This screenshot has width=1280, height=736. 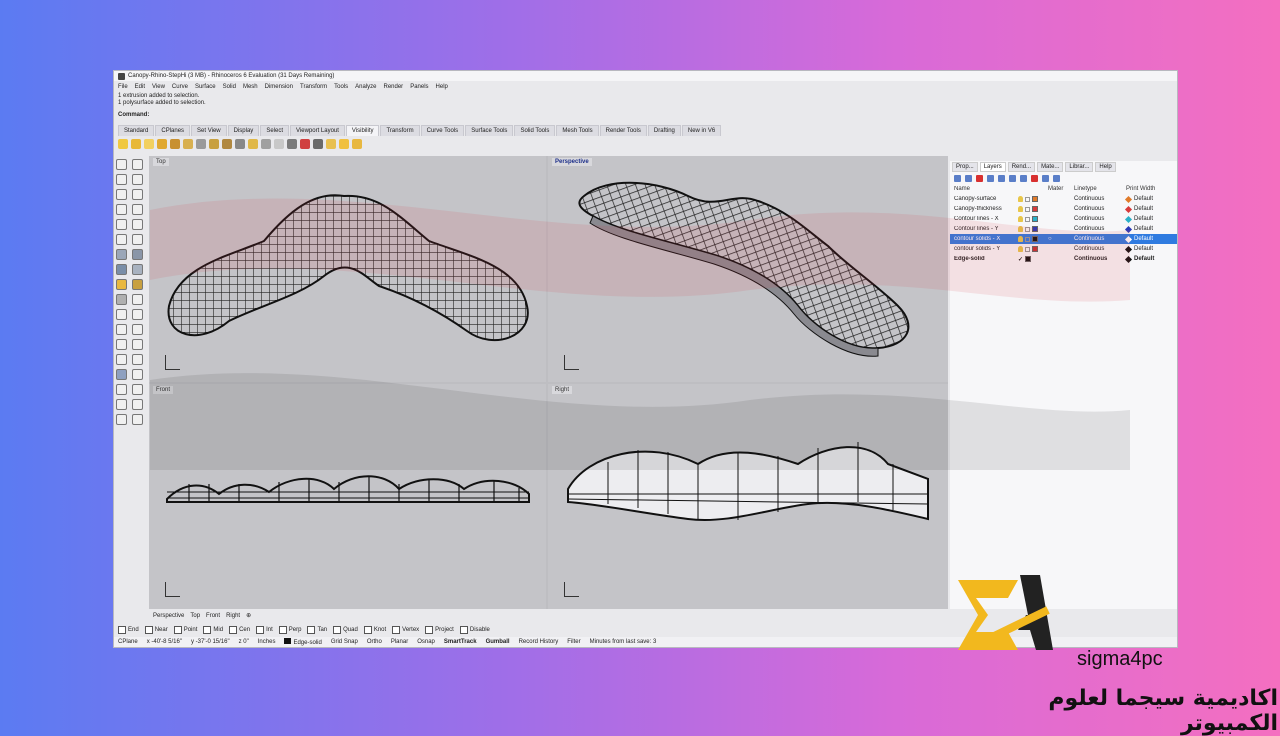 I want to click on osnap-point: Point, so click(x=185, y=630).